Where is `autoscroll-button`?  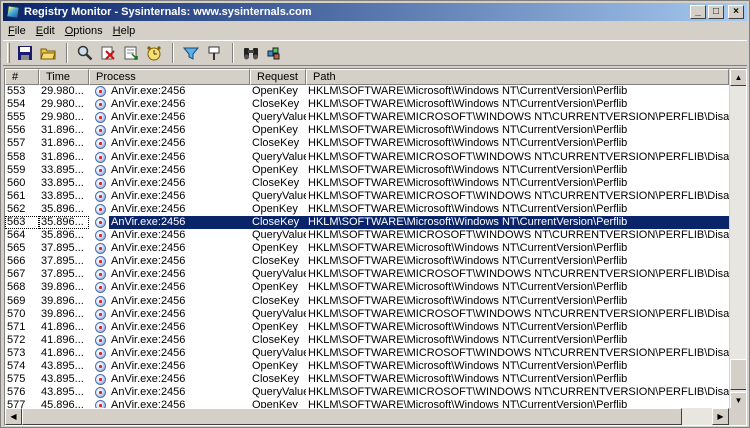 autoscroll-button is located at coordinates (131, 53).